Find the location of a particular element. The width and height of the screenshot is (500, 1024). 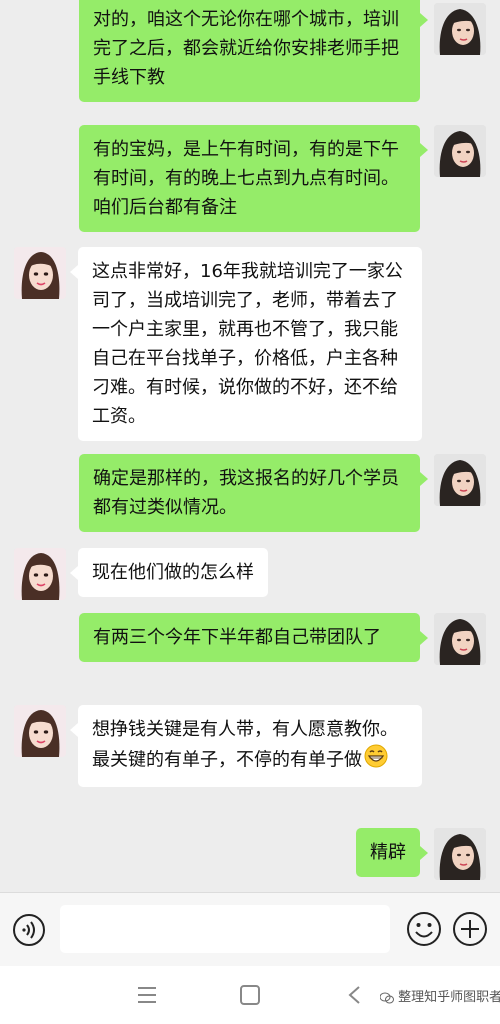

message-bubble-self: 有两三个今年下半年都自己带团队了 is located at coordinates (253, 637).